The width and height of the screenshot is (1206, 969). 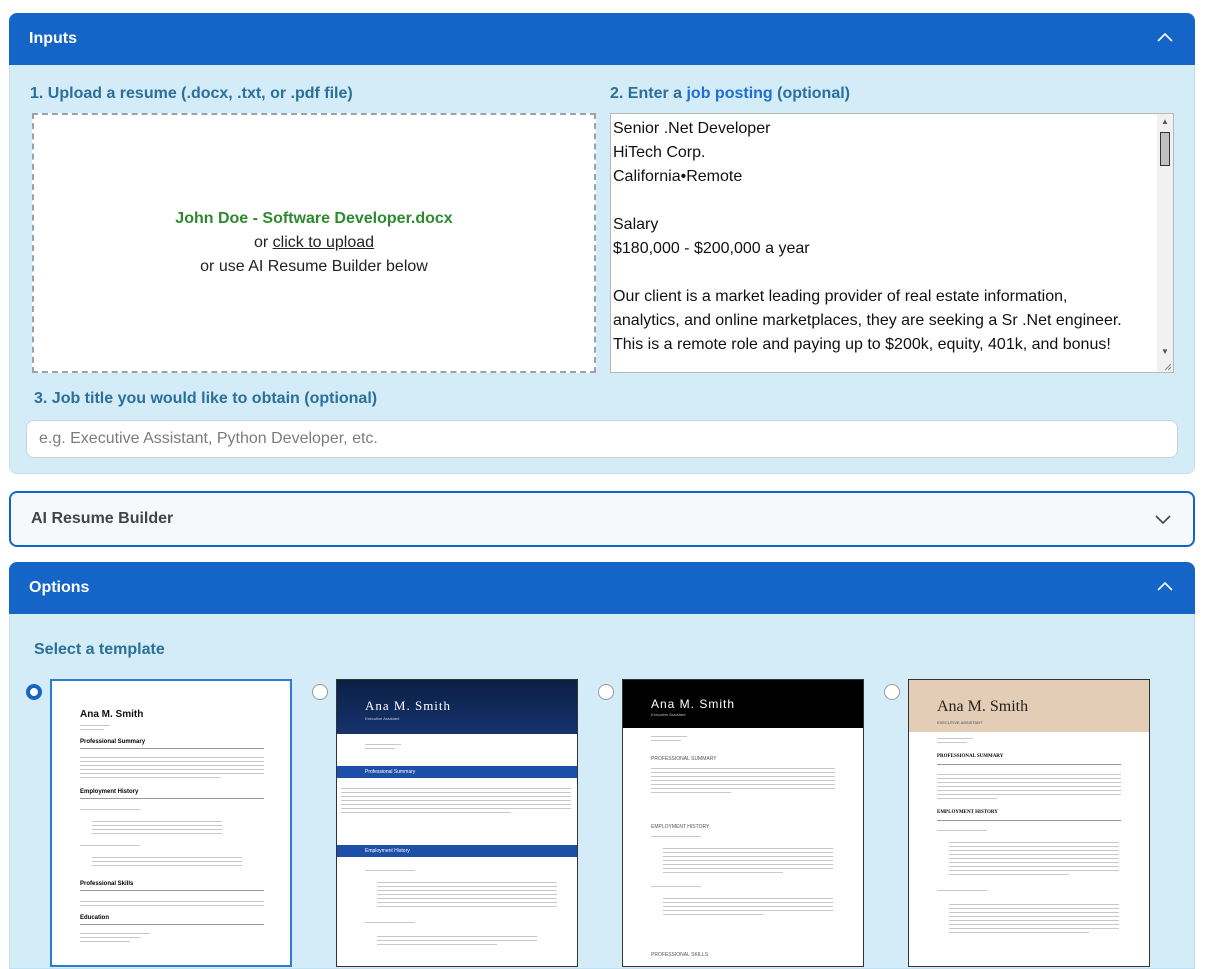 What do you see at coordinates (602, 519) in the screenshot?
I see `ai-resume-builder-panel: AI Resume Builder` at bounding box center [602, 519].